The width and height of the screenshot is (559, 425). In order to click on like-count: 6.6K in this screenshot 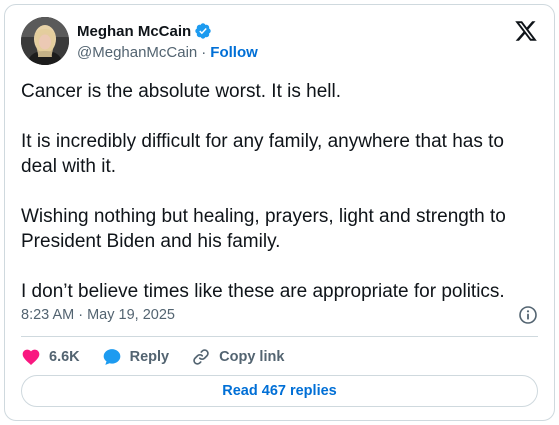, I will do `click(64, 357)`.